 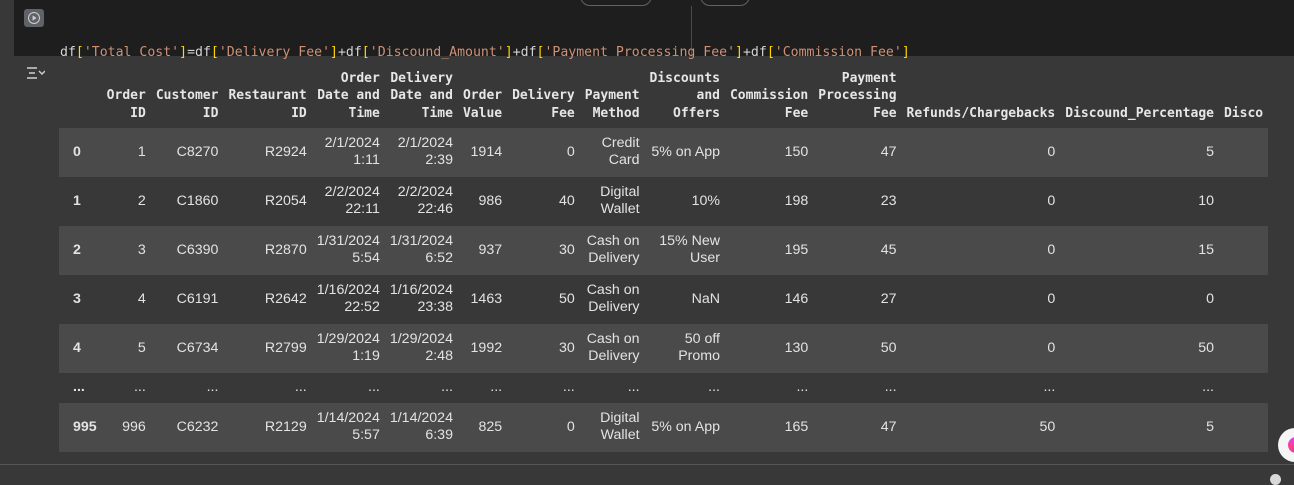 I want to click on cell-text: 3, so click(x=141, y=249).